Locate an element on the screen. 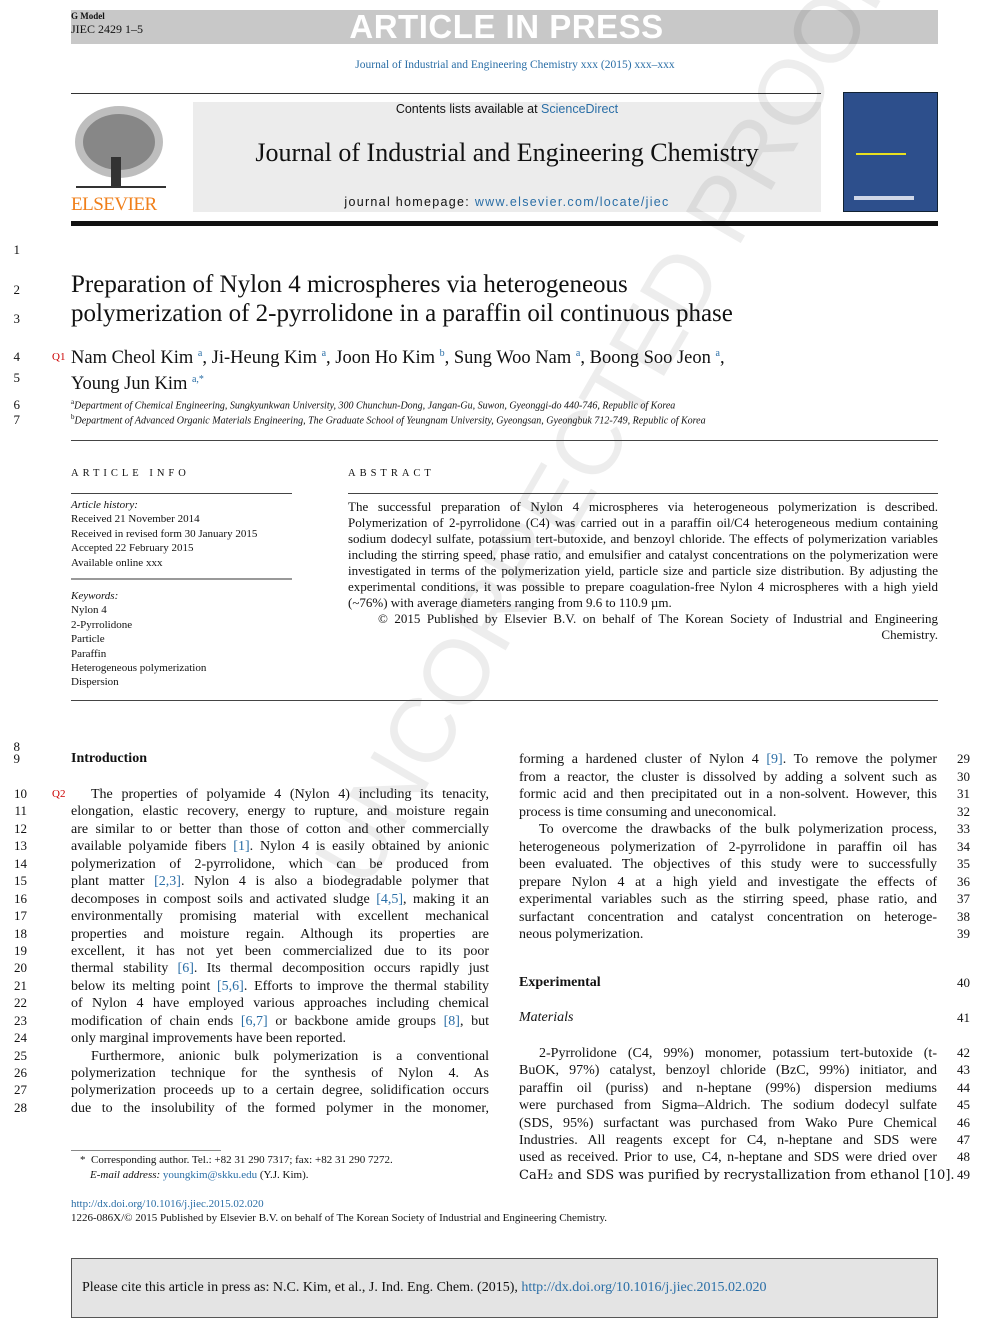  line-text: below its melting point is located at coordinates (144, 986).